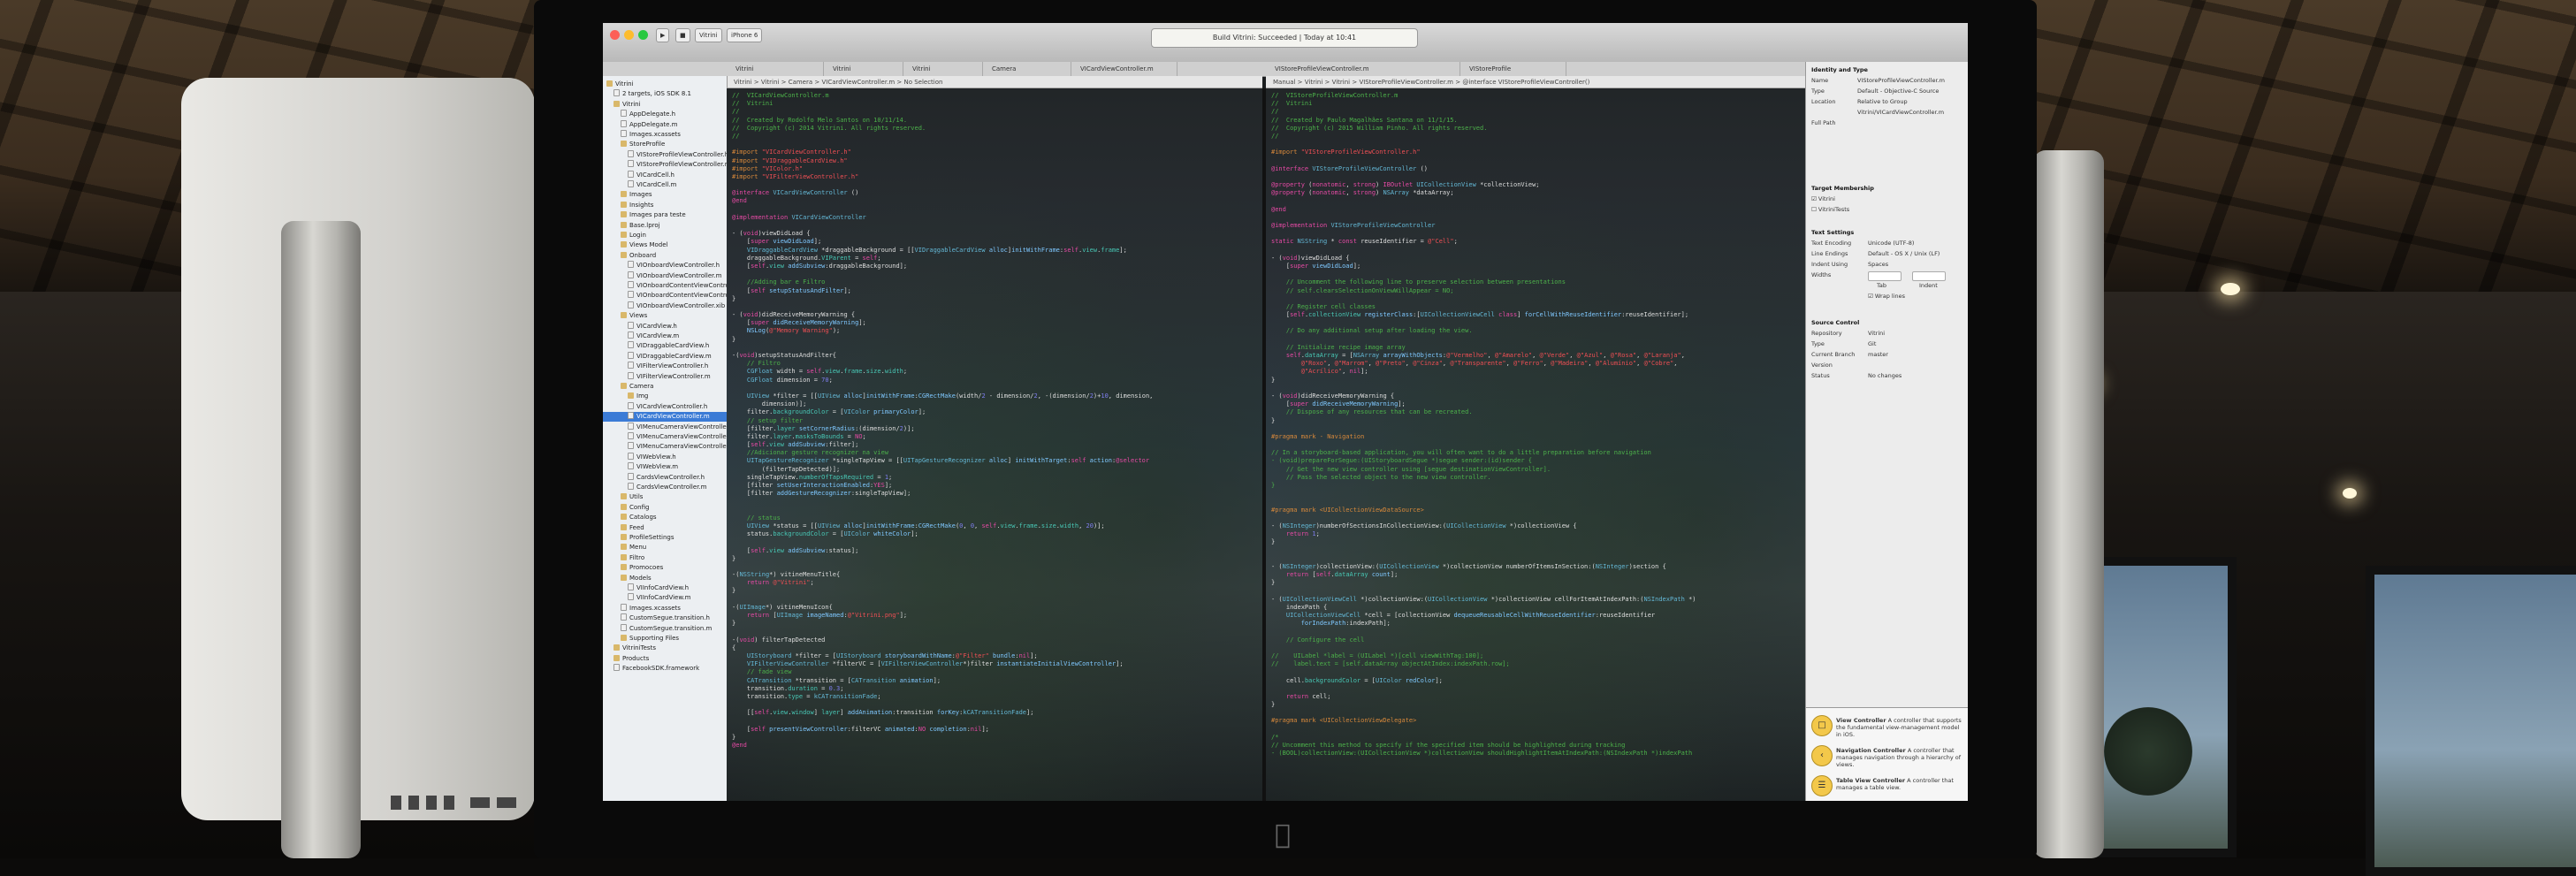  I want to click on target-tests-checkbox: ☐ VitriniTests, so click(1830, 210).